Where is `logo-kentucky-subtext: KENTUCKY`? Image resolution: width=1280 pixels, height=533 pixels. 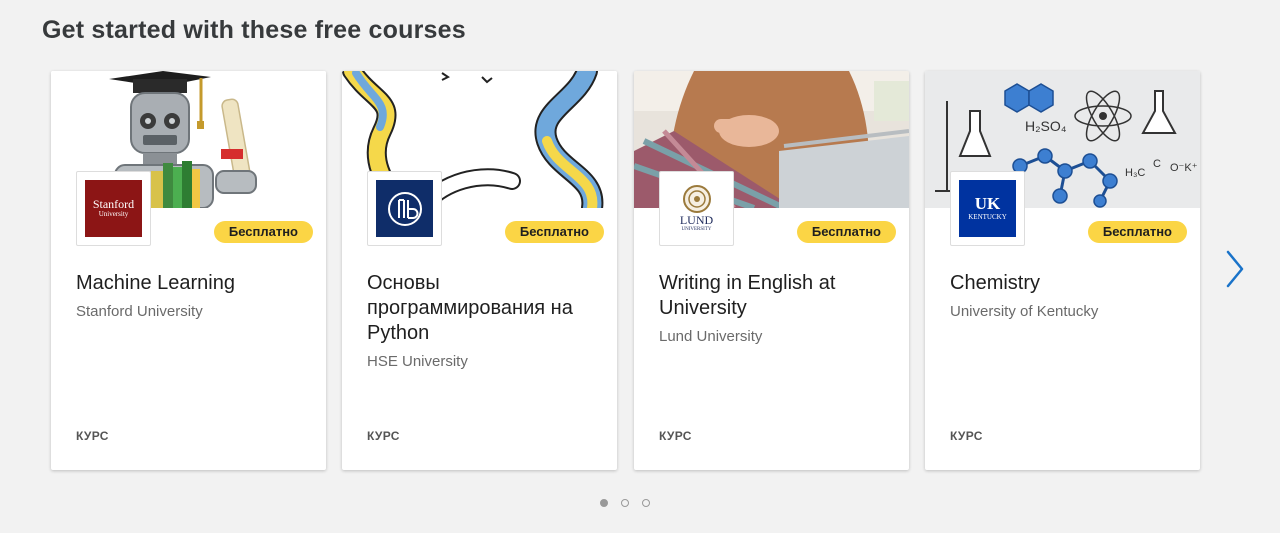 logo-kentucky-subtext: KENTUCKY is located at coordinates (987, 217).